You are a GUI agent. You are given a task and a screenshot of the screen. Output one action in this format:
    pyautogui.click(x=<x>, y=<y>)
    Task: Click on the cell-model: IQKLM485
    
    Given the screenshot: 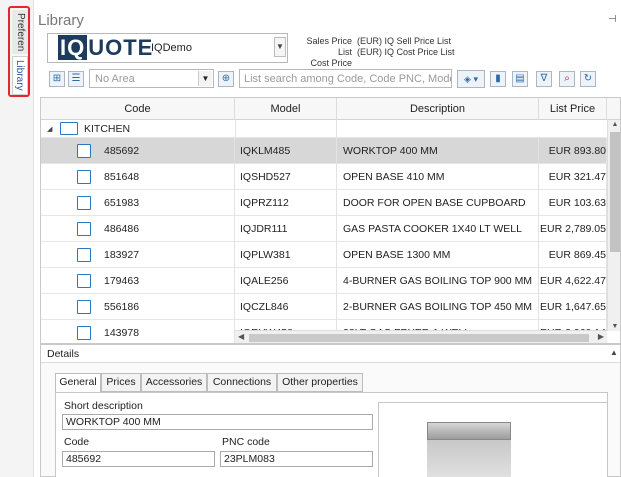 What is the action you would take?
    pyautogui.click(x=286, y=151)
    